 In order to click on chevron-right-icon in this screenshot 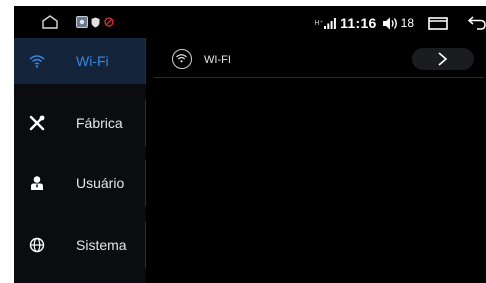, I will do `click(443, 59)`.